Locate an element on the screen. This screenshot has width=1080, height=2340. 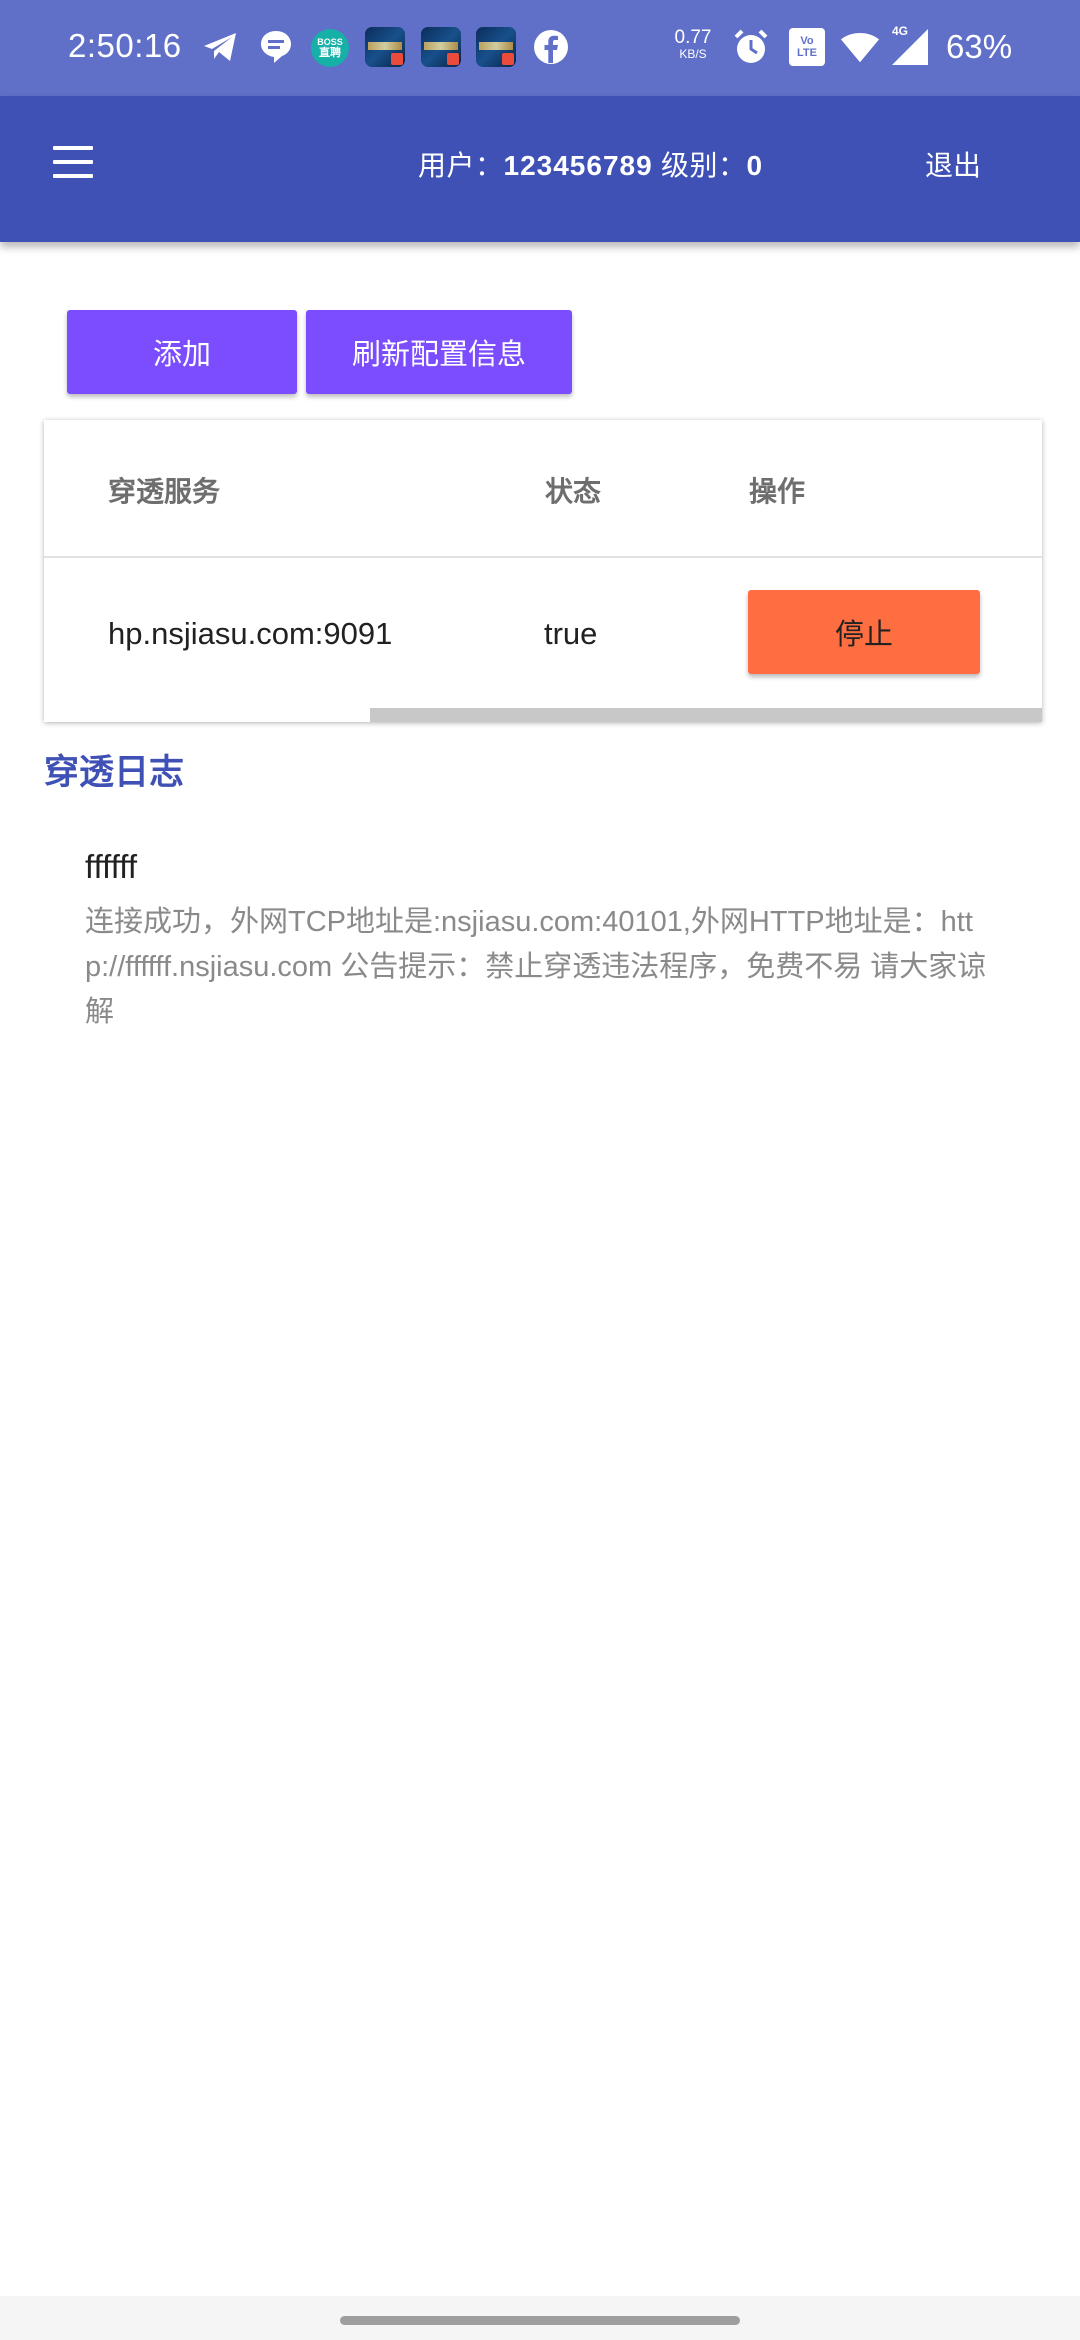
log-entry-name: ffffff is located at coordinates (111, 866).